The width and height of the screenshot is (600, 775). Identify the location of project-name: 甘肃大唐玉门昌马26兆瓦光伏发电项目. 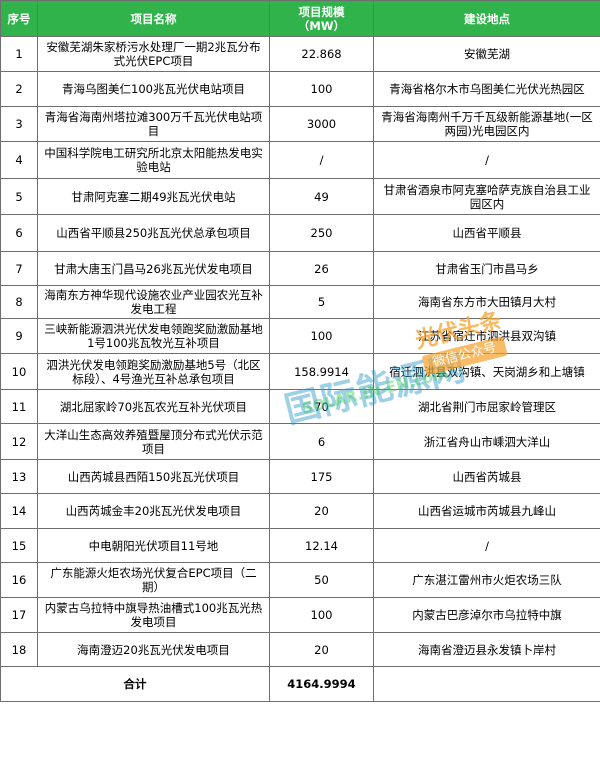
(153, 268).